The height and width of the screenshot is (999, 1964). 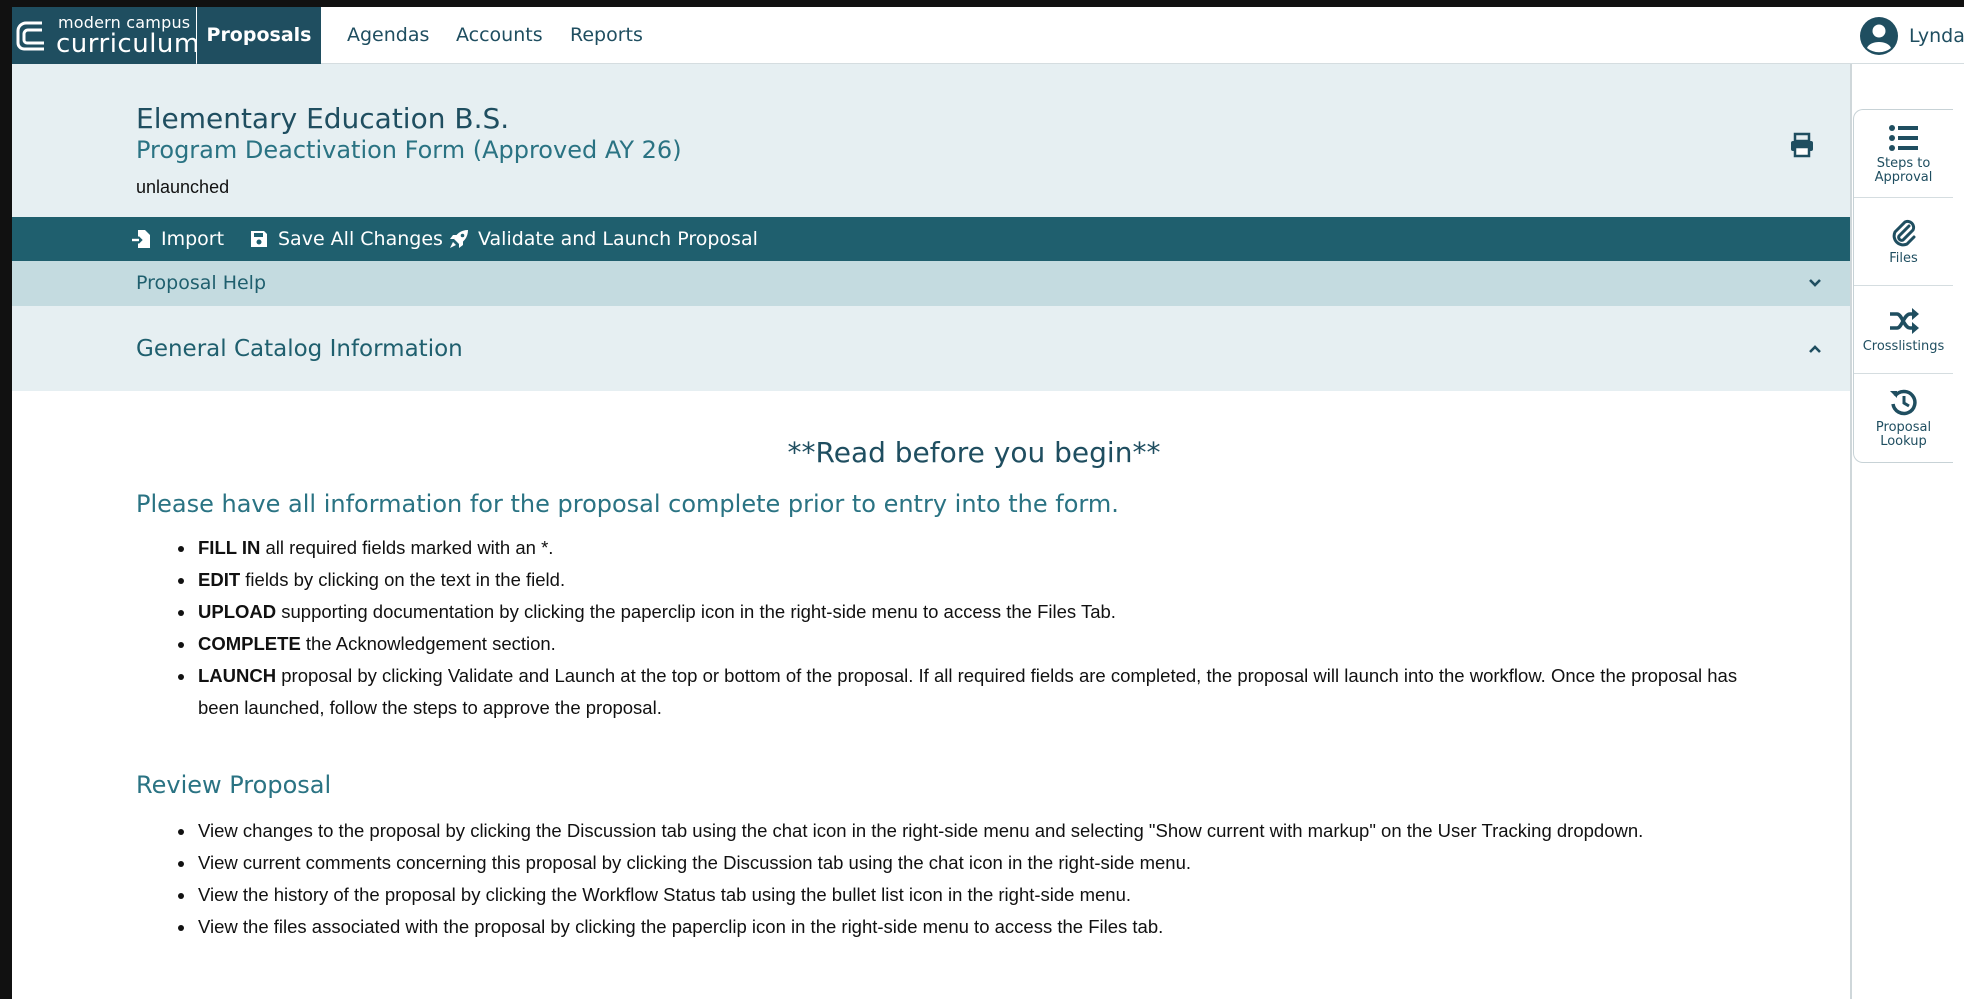 What do you see at coordinates (259, 35) in the screenshot?
I see `nav-tab-proposals: Proposals` at bounding box center [259, 35].